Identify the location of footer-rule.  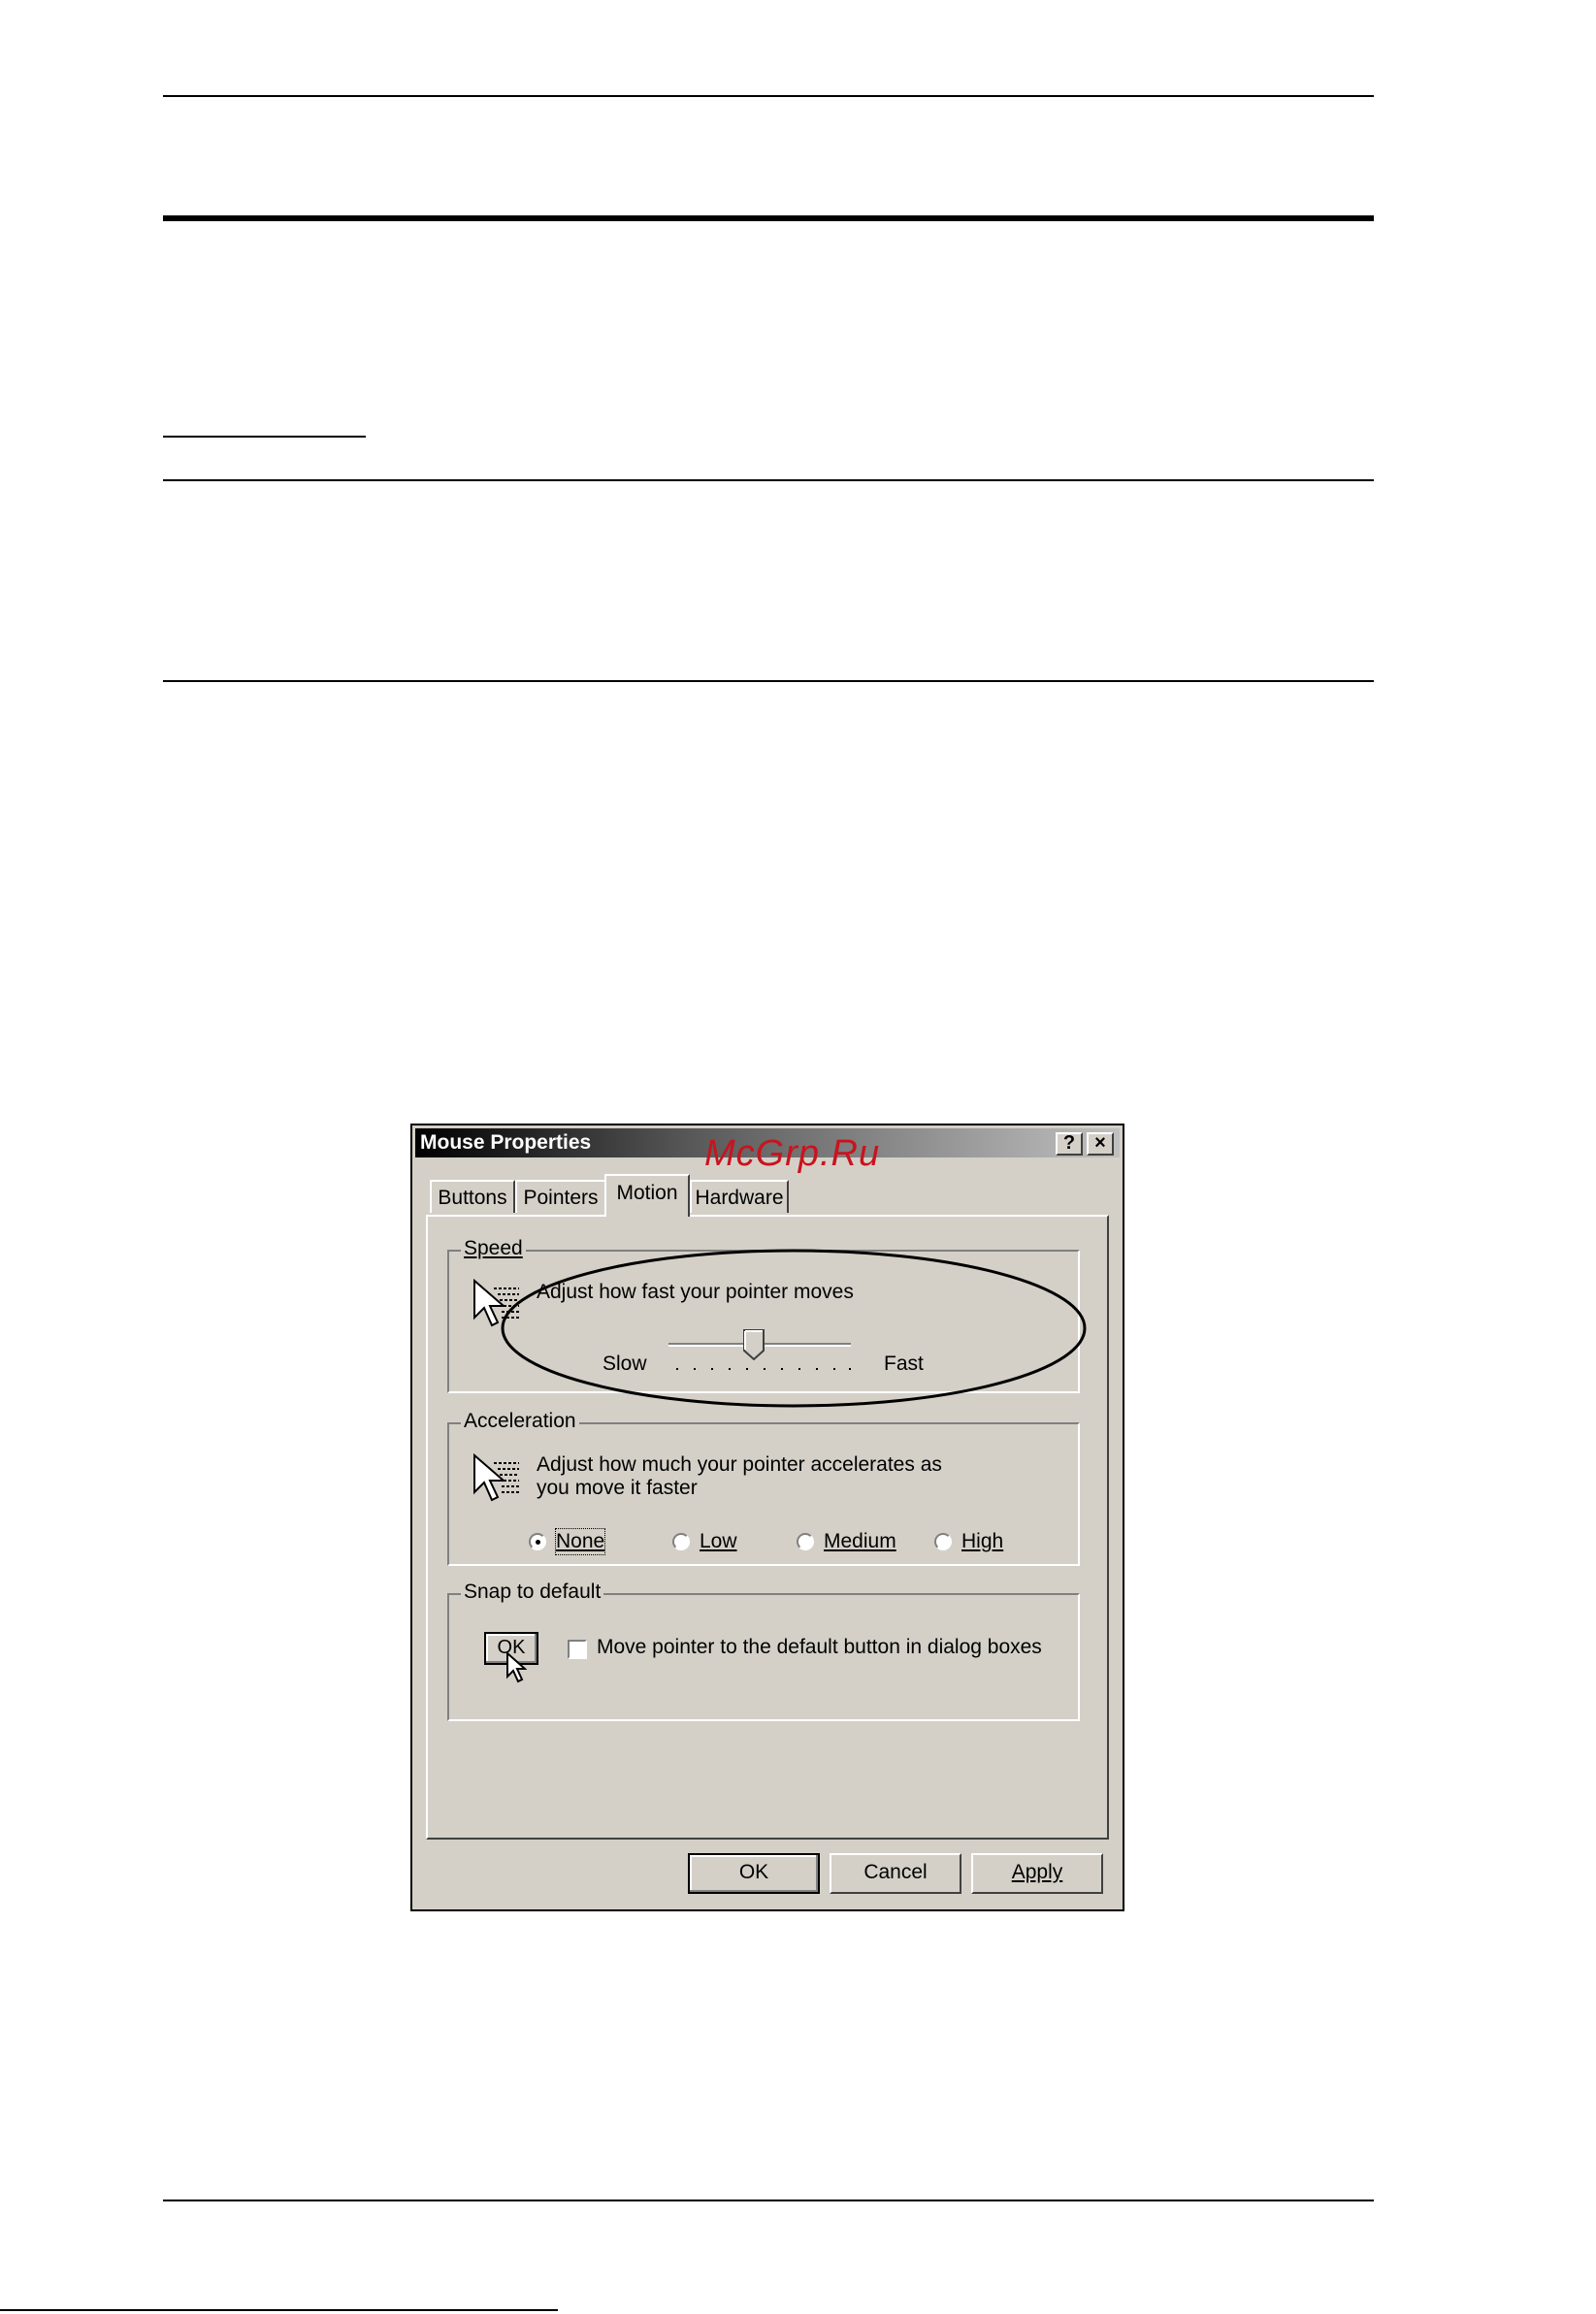
(768, 2200).